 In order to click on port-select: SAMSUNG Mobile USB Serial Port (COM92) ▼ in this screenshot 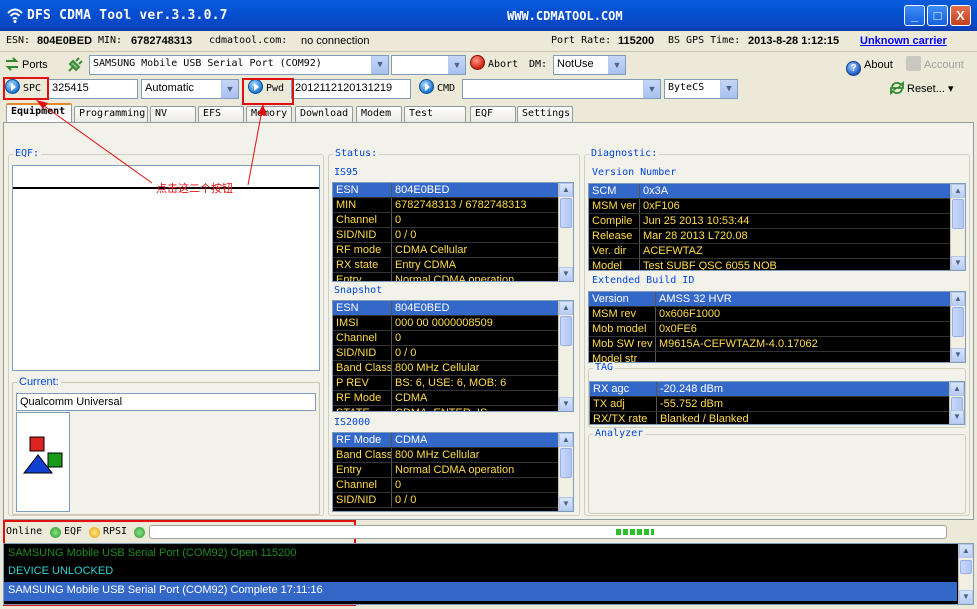, I will do `click(239, 65)`.